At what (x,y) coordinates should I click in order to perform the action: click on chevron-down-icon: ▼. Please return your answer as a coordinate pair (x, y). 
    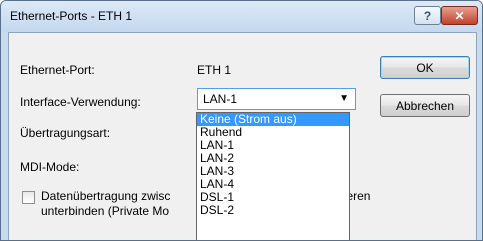
    Looking at the image, I should click on (344, 98).